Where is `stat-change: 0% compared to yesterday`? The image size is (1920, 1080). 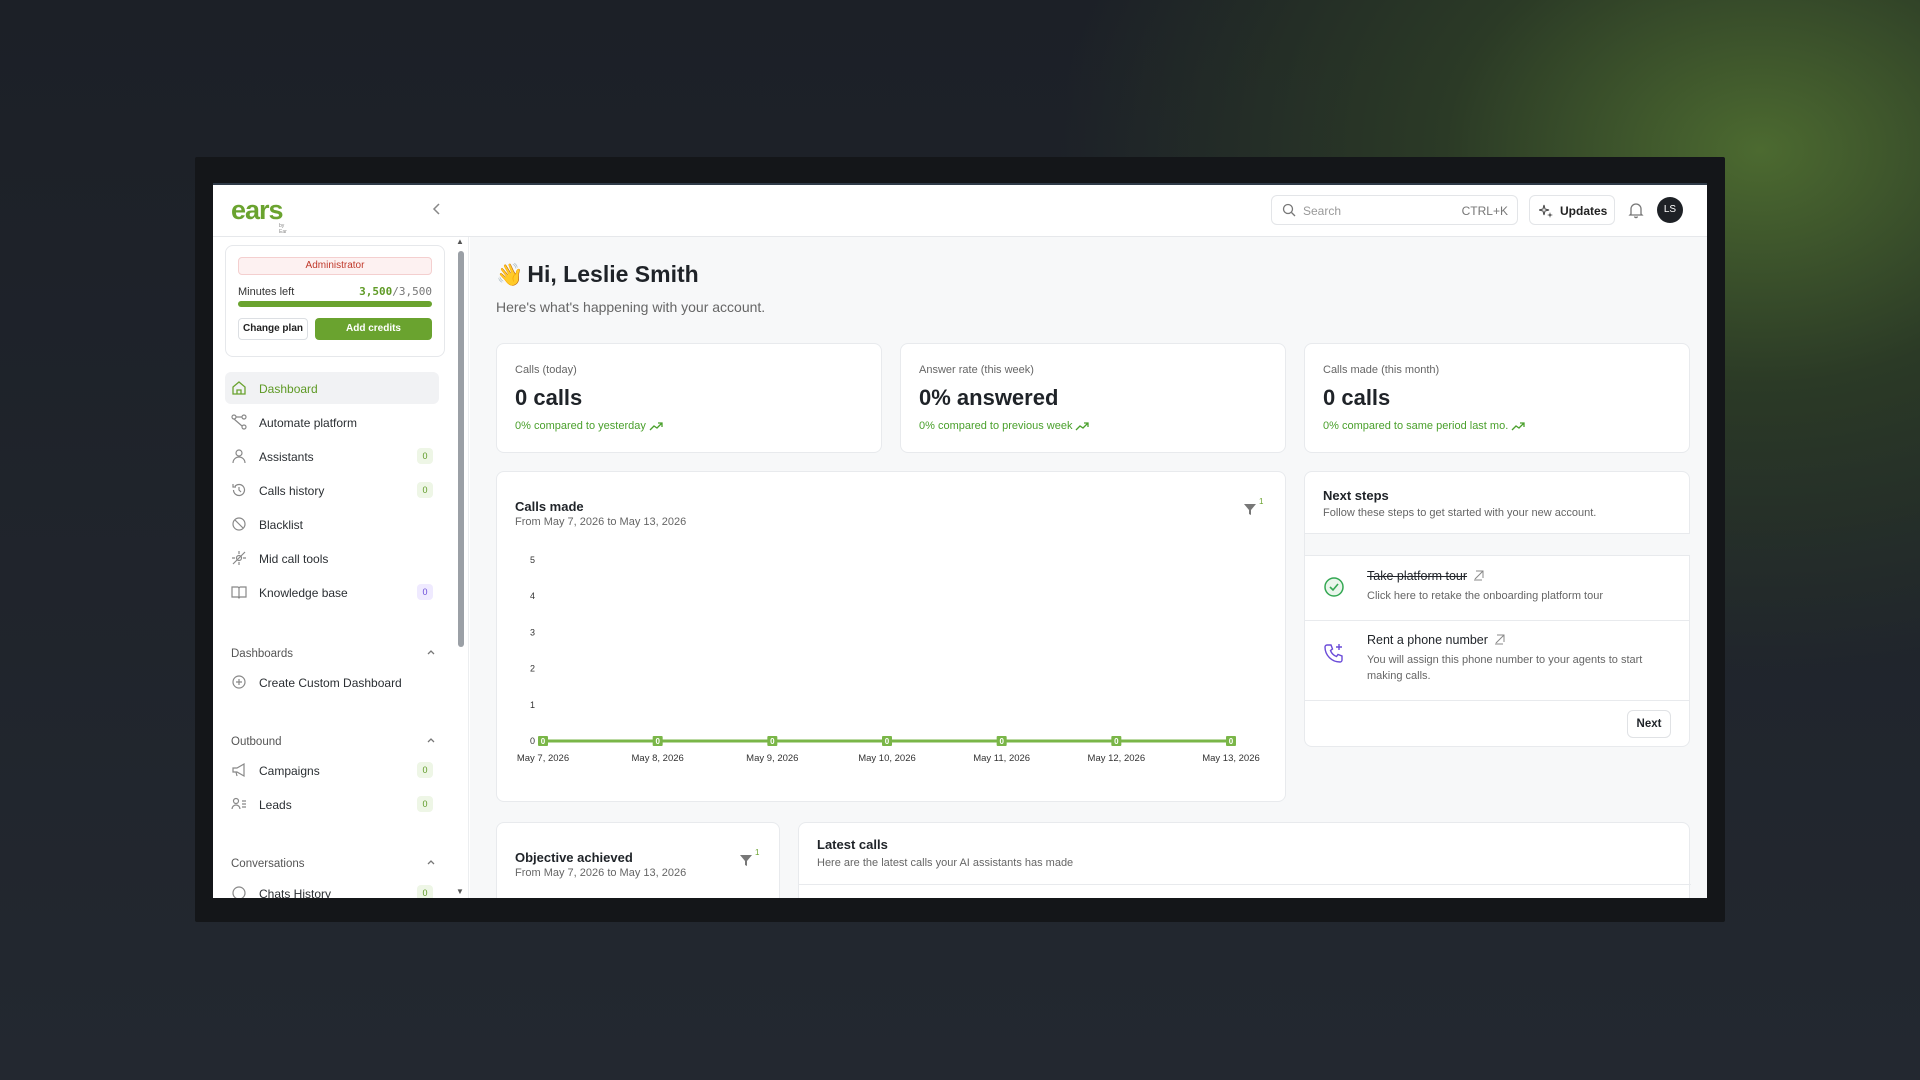
stat-change: 0% compared to yesterday is located at coordinates (589, 426).